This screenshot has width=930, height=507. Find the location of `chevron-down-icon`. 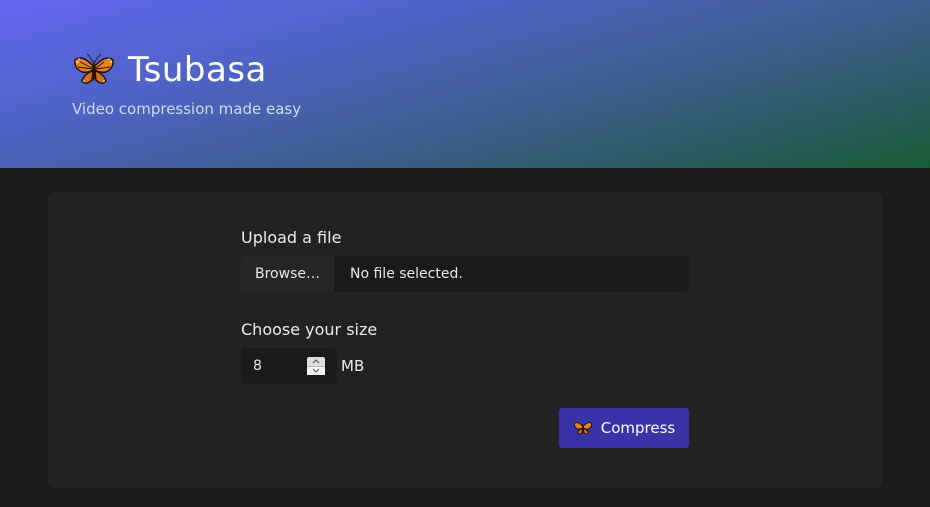

chevron-down-icon is located at coordinates (316, 371).